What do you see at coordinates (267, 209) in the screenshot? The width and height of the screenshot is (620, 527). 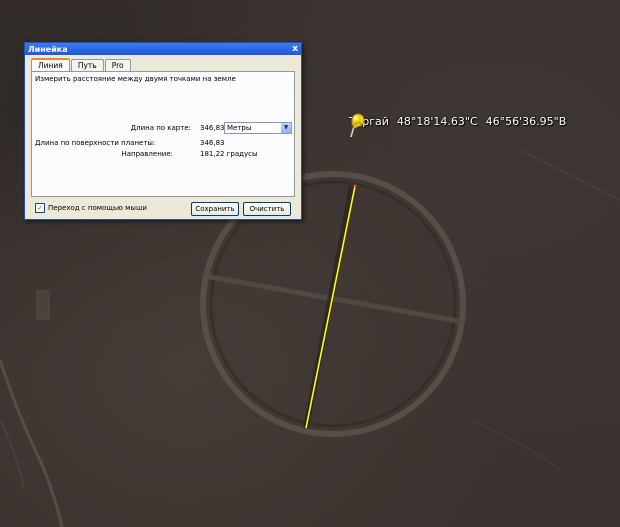 I see `clear-button: Очистить` at bounding box center [267, 209].